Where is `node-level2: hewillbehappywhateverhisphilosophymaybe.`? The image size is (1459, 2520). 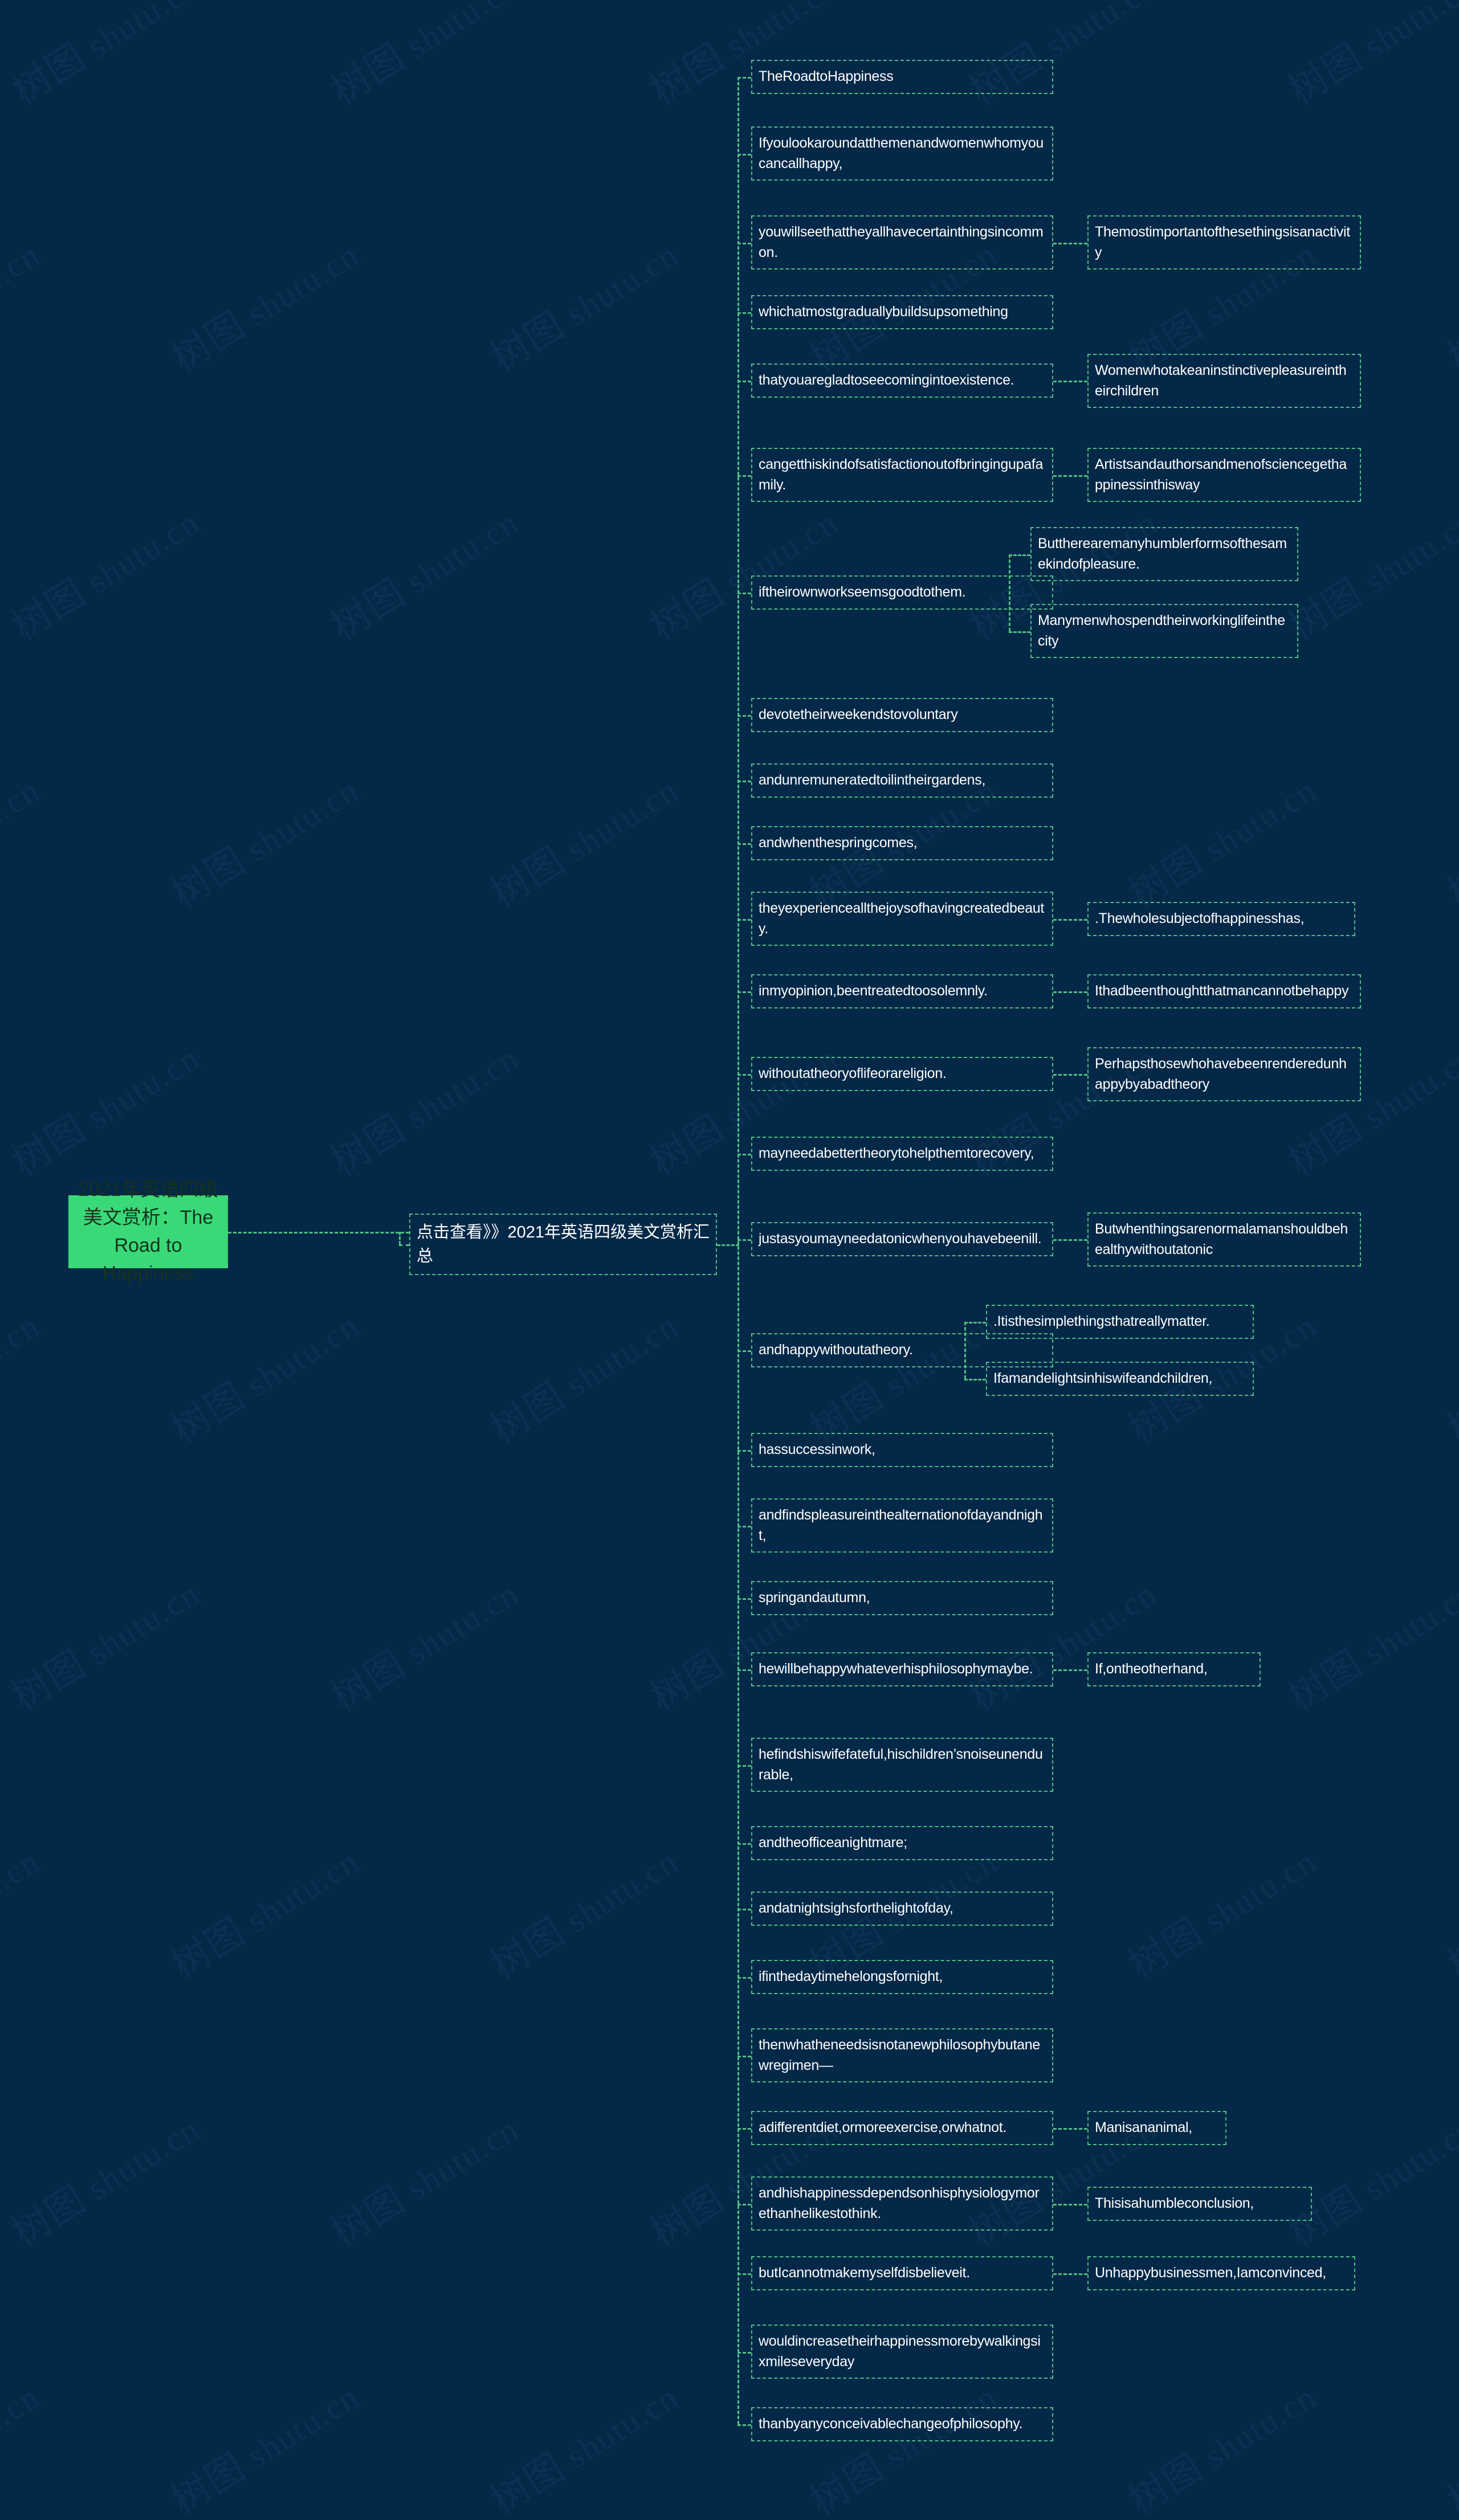
node-level2: hewillbehappywhateverhisphilosophymaybe. is located at coordinates (902, 1669).